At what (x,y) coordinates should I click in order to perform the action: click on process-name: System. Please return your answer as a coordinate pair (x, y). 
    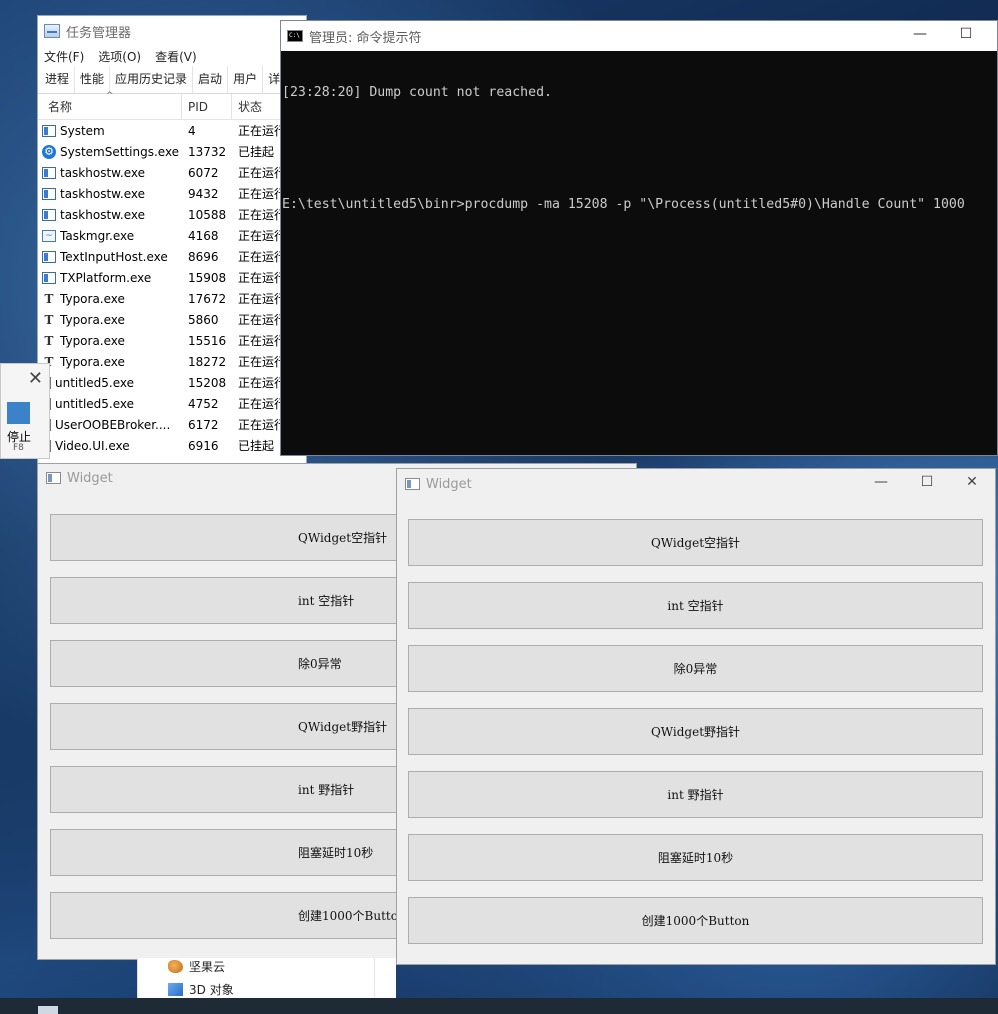
    Looking at the image, I should click on (82, 130).